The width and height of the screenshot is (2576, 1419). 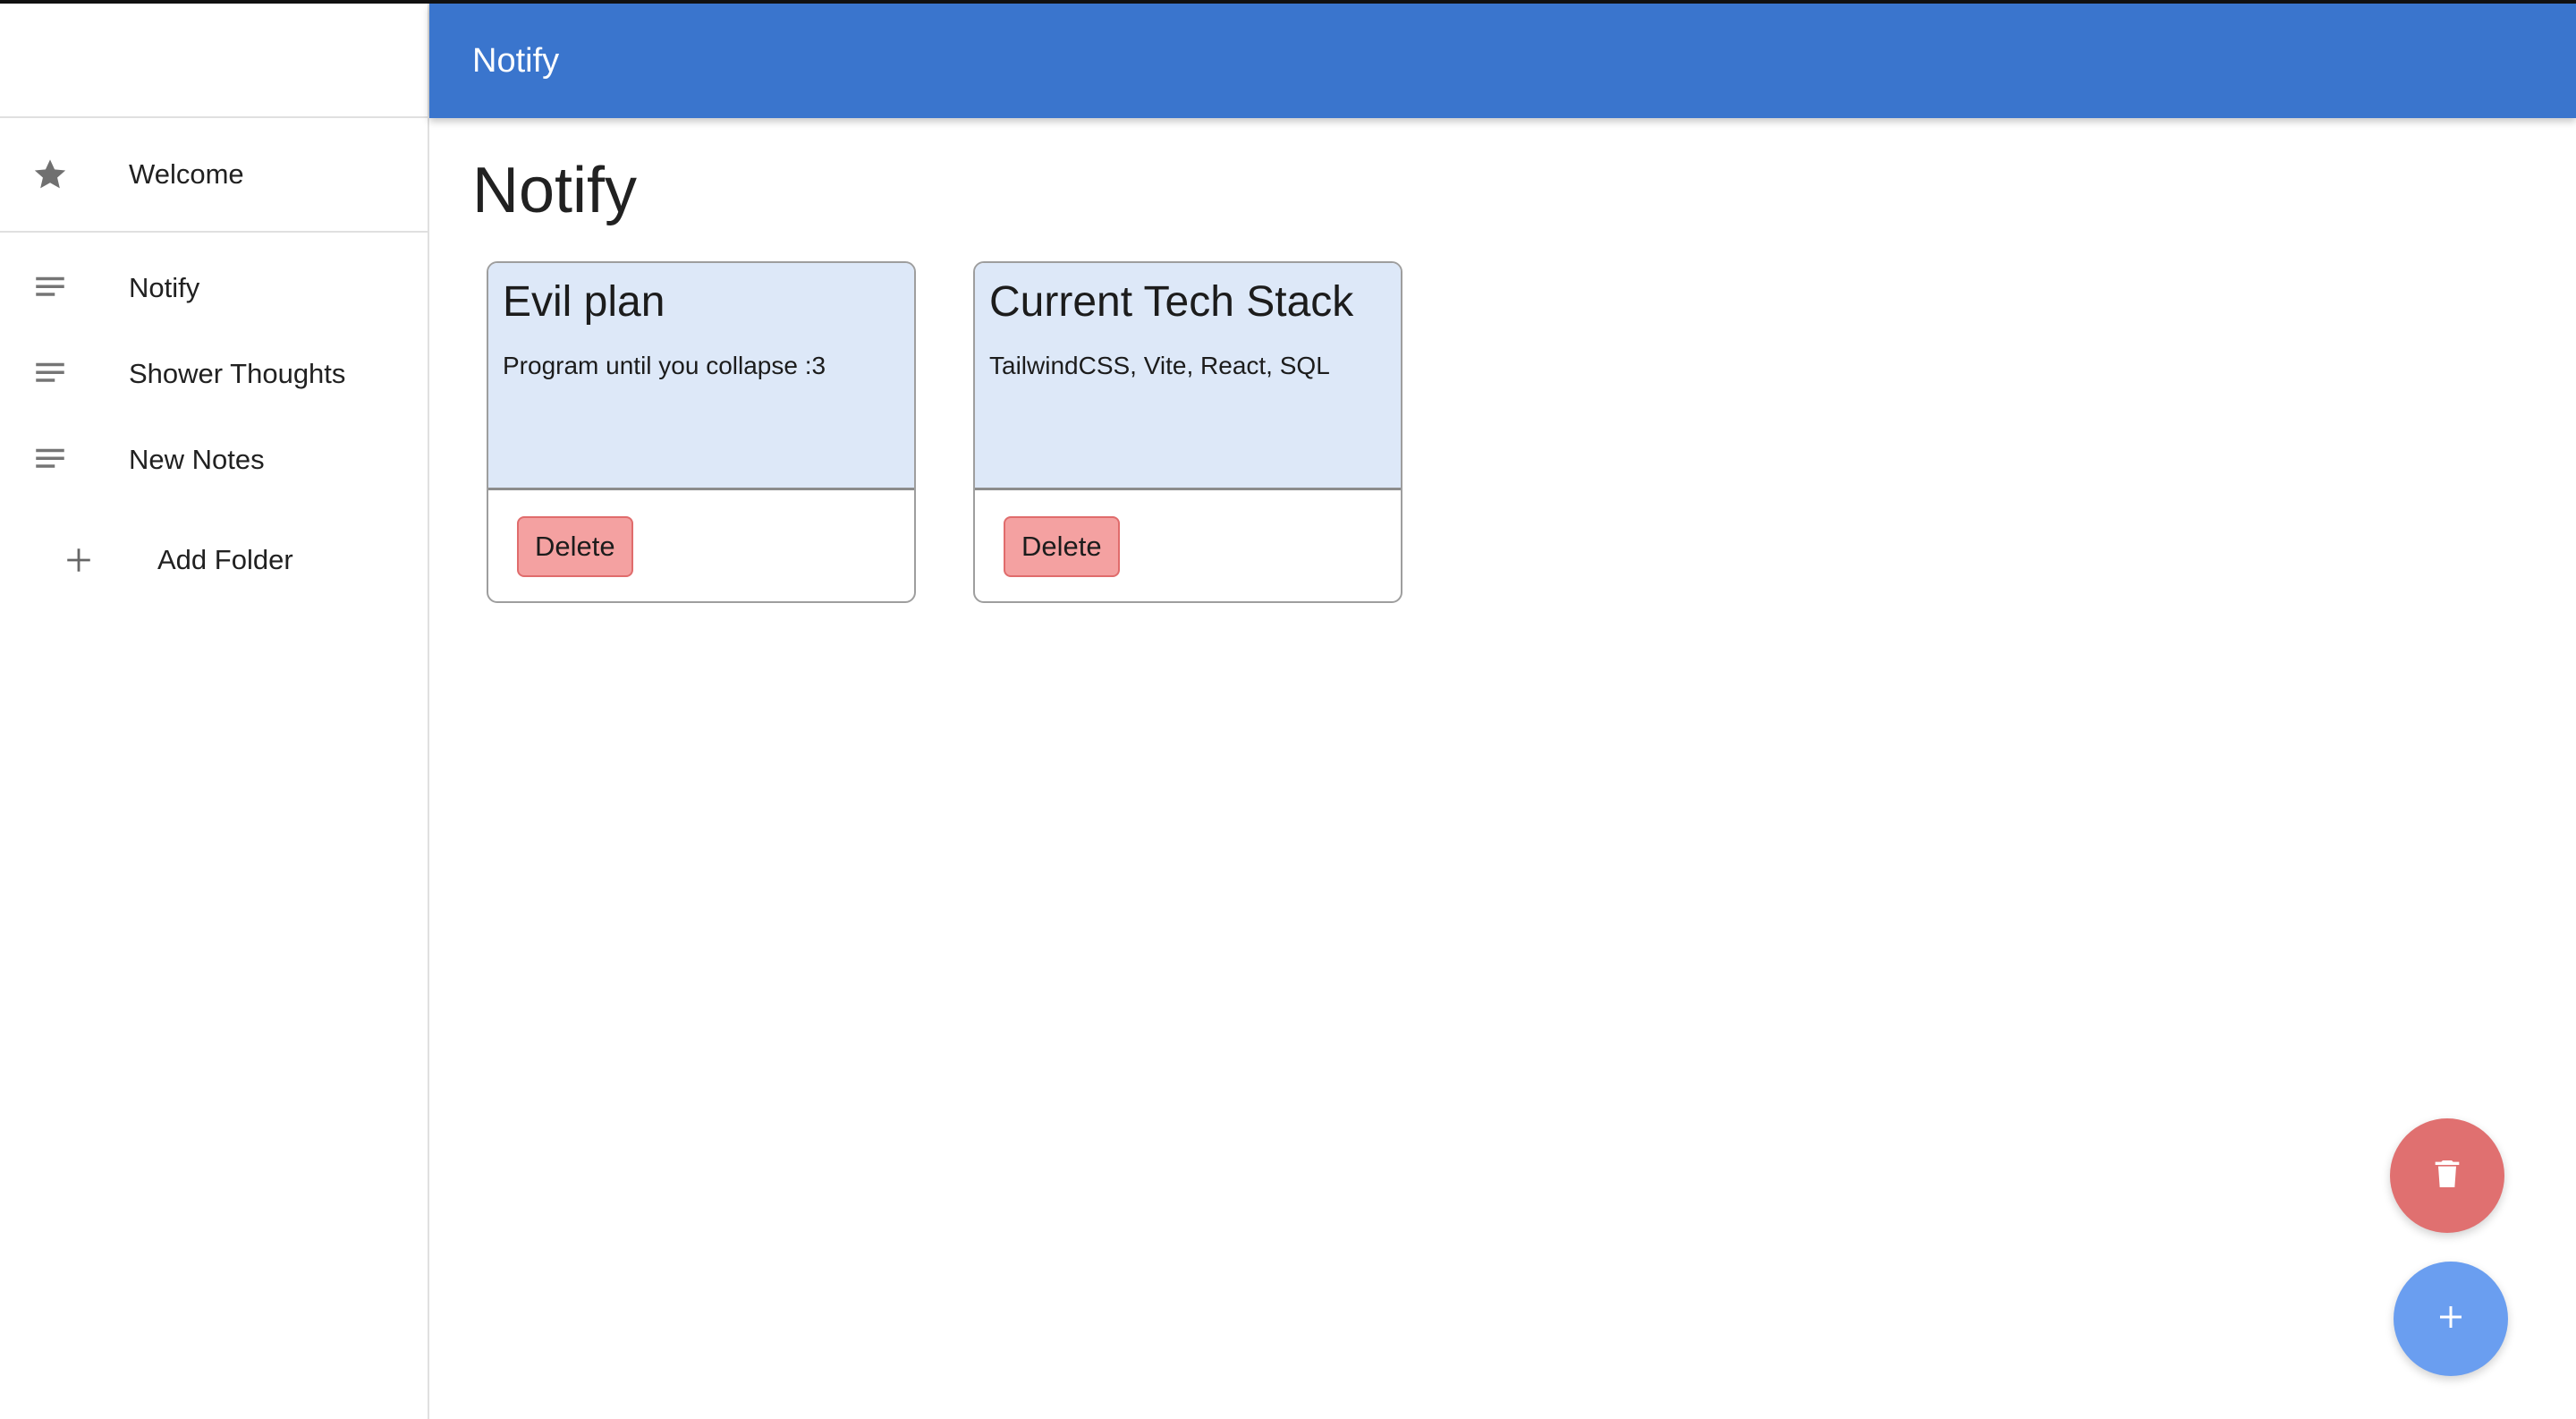 I want to click on add-folder-label: Add Folder, so click(x=225, y=559).